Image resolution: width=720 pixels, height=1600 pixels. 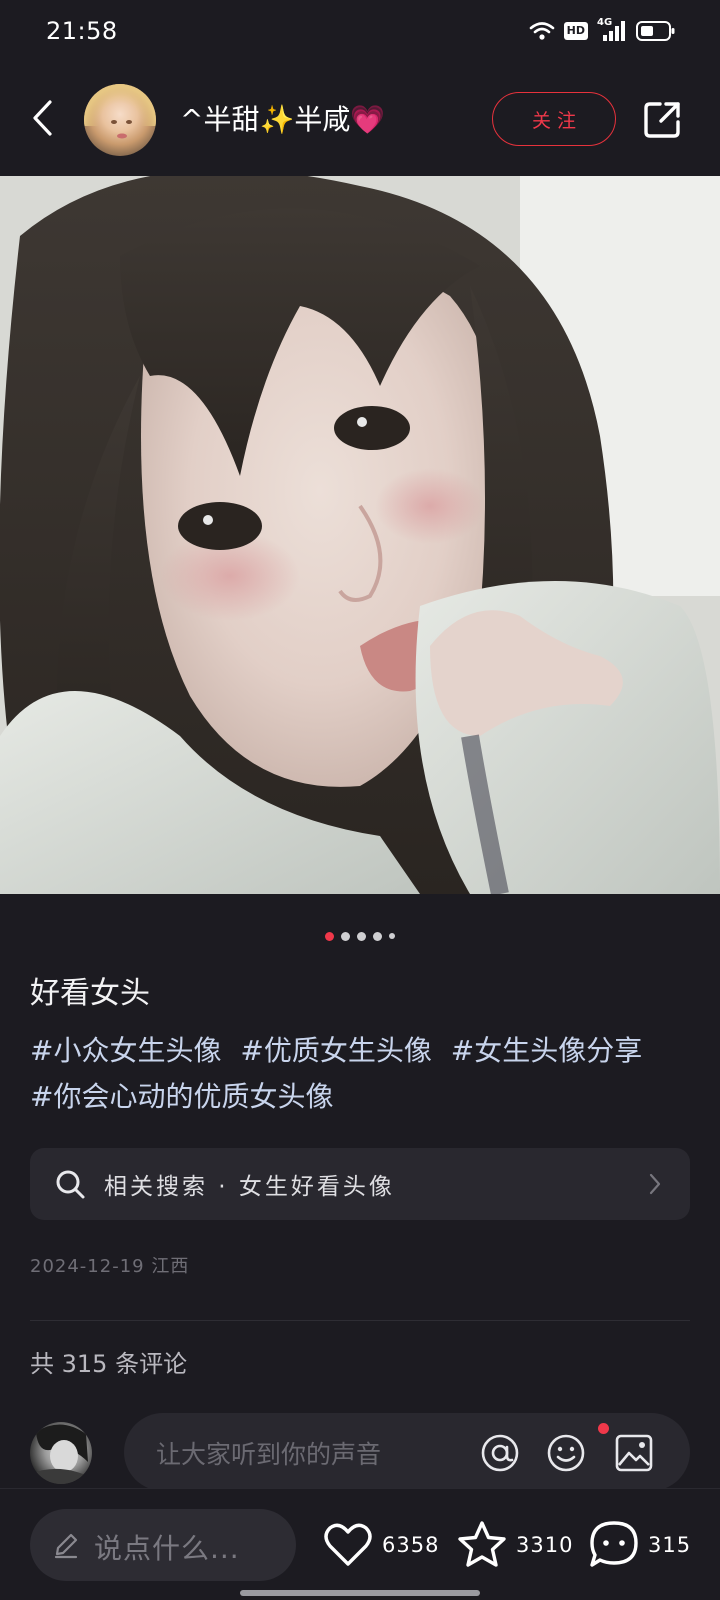 What do you see at coordinates (655, 1184) in the screenshot?
I see `chevron-right-icon` at bounding box center [655, 1184].